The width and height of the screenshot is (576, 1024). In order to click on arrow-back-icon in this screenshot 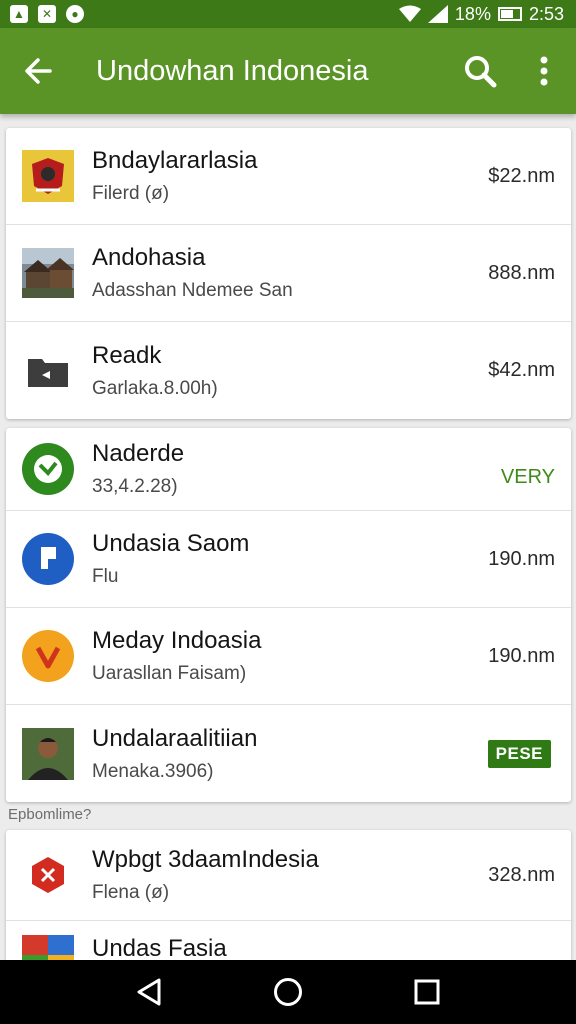, I will do `click(38, 71)`.